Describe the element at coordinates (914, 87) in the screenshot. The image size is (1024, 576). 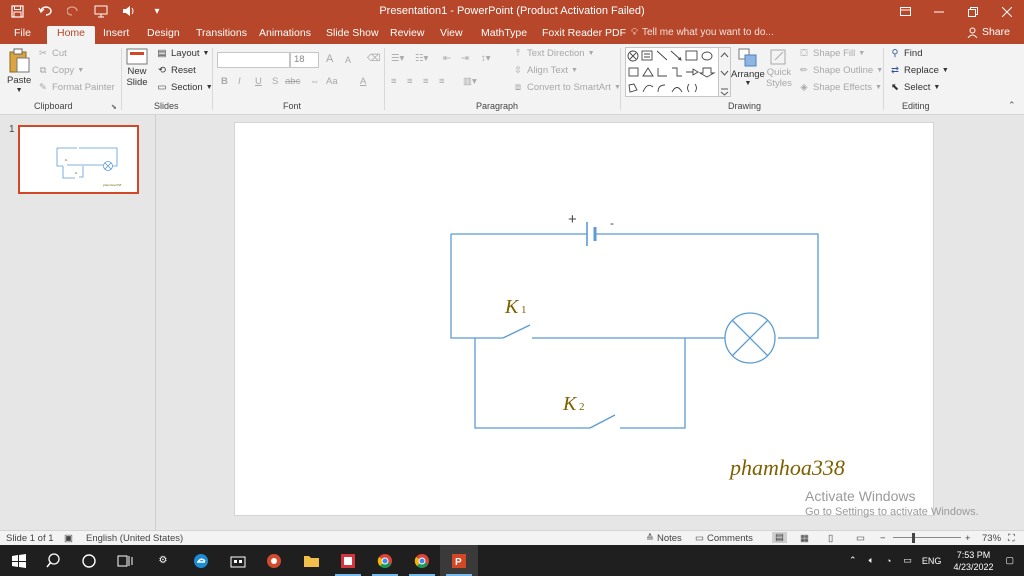
I see `select-button: ⬉ Select ▼` at that location.